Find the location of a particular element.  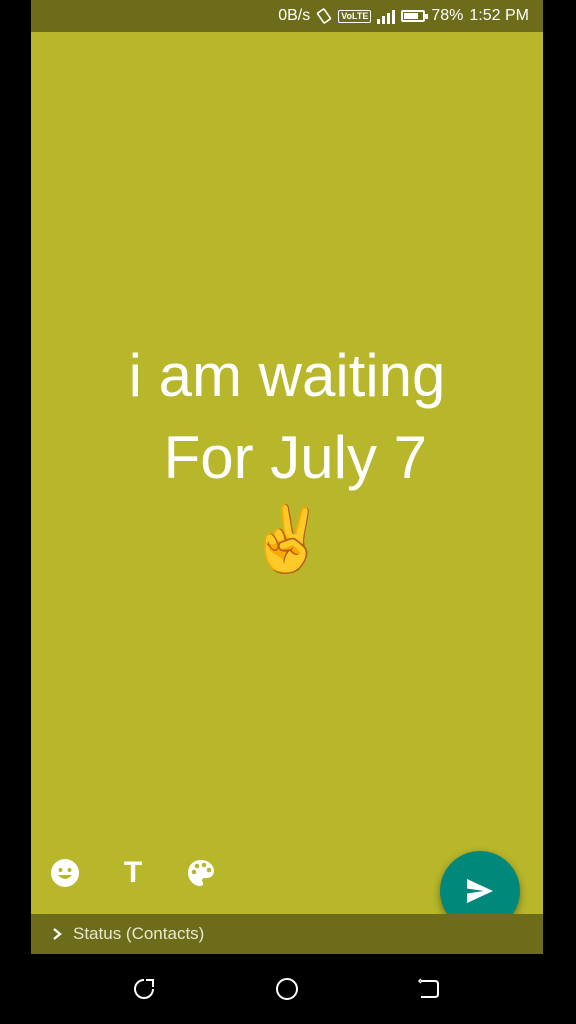

status-audience-selector: Status (Contacts) is located at coordinates (287, 934).